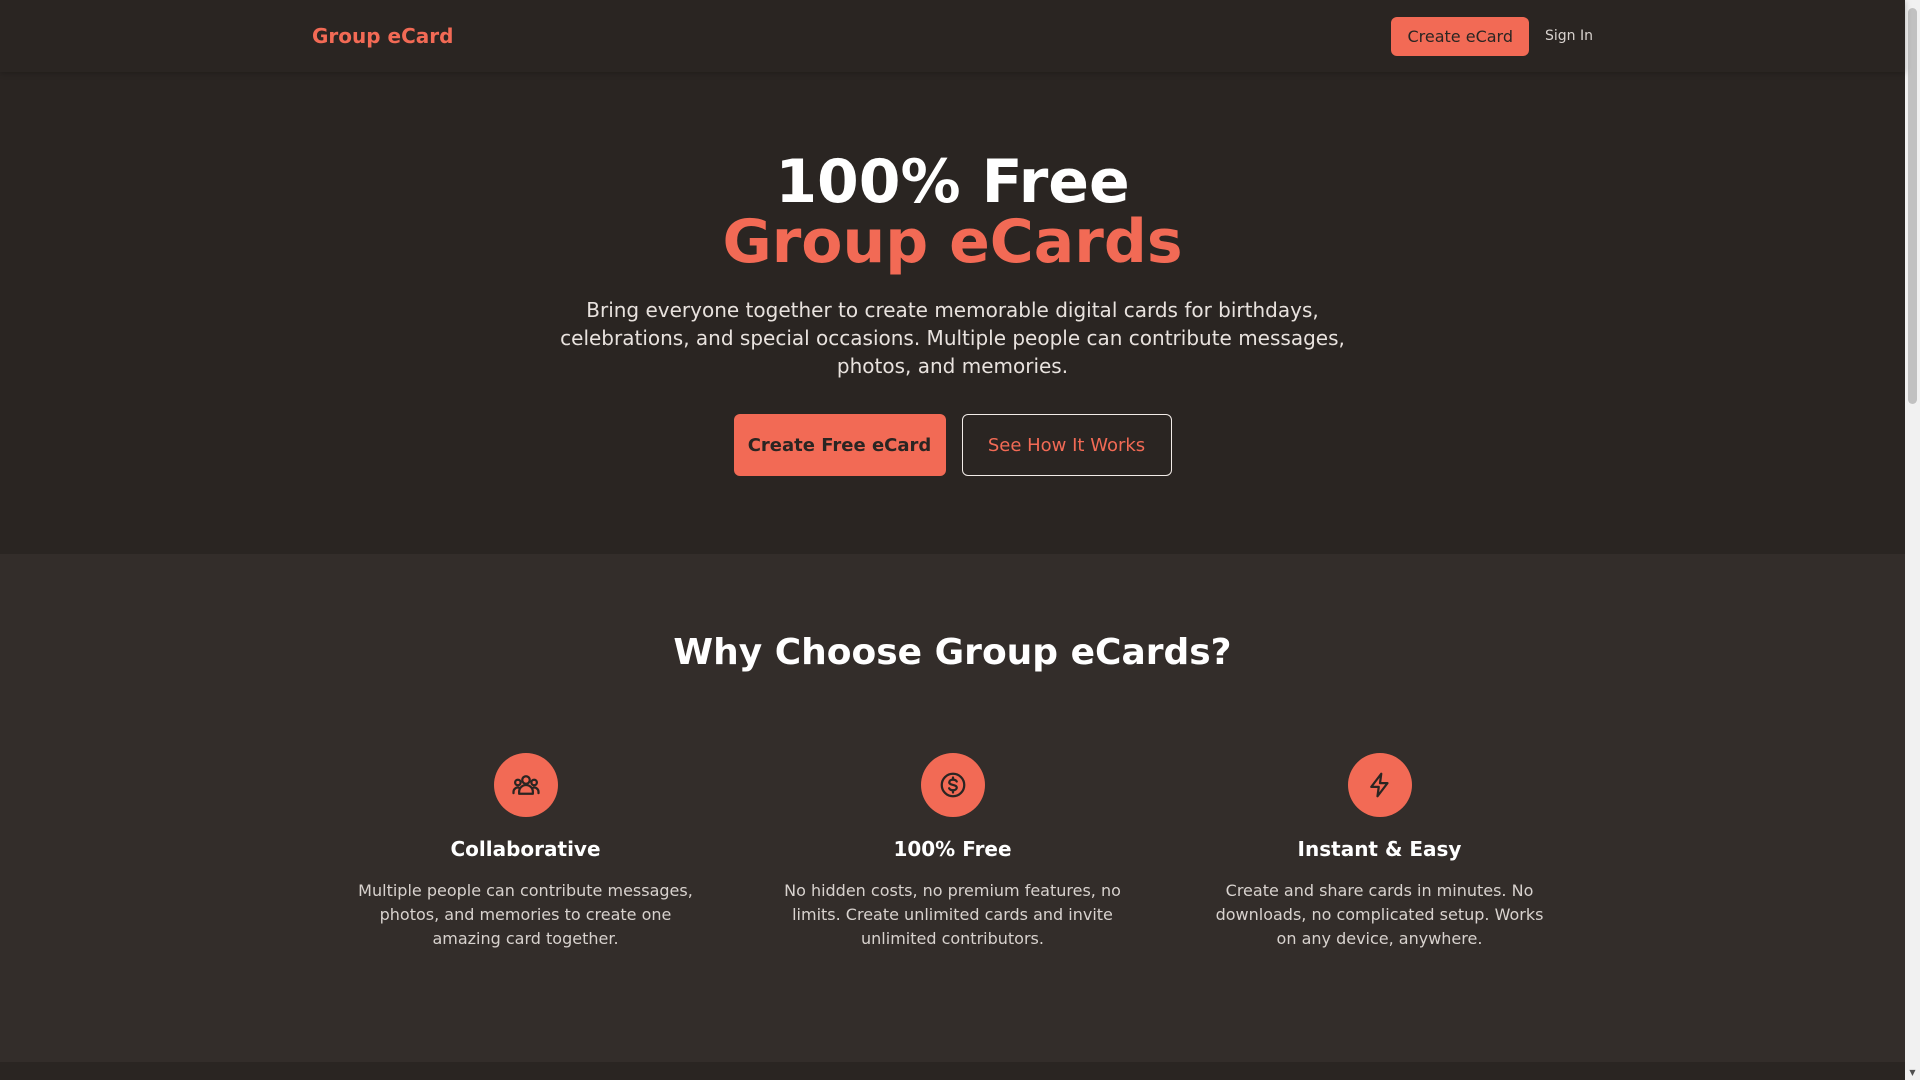 This screenshot has height=1080, width=1920. Describe the element at coordinates (952, 182) in the screenshot. I see `hero-title-line1: 100% Free` at that location.